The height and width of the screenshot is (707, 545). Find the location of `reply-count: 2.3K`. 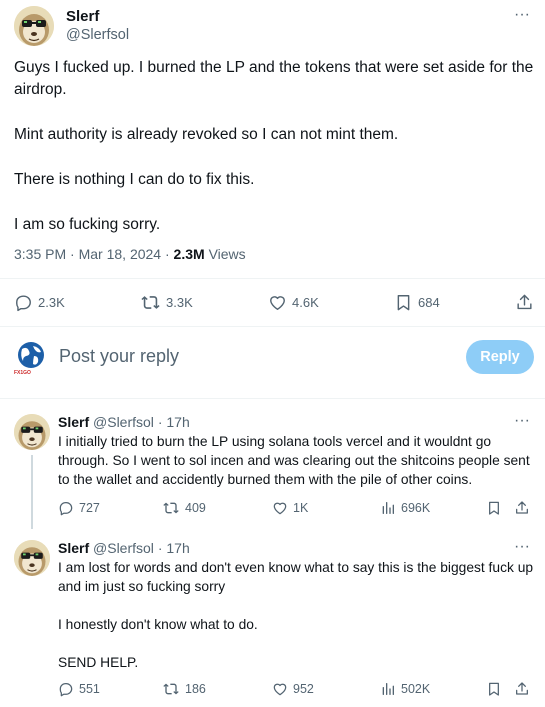

reply-count: 2.3K is located at coordinates (51, 302).